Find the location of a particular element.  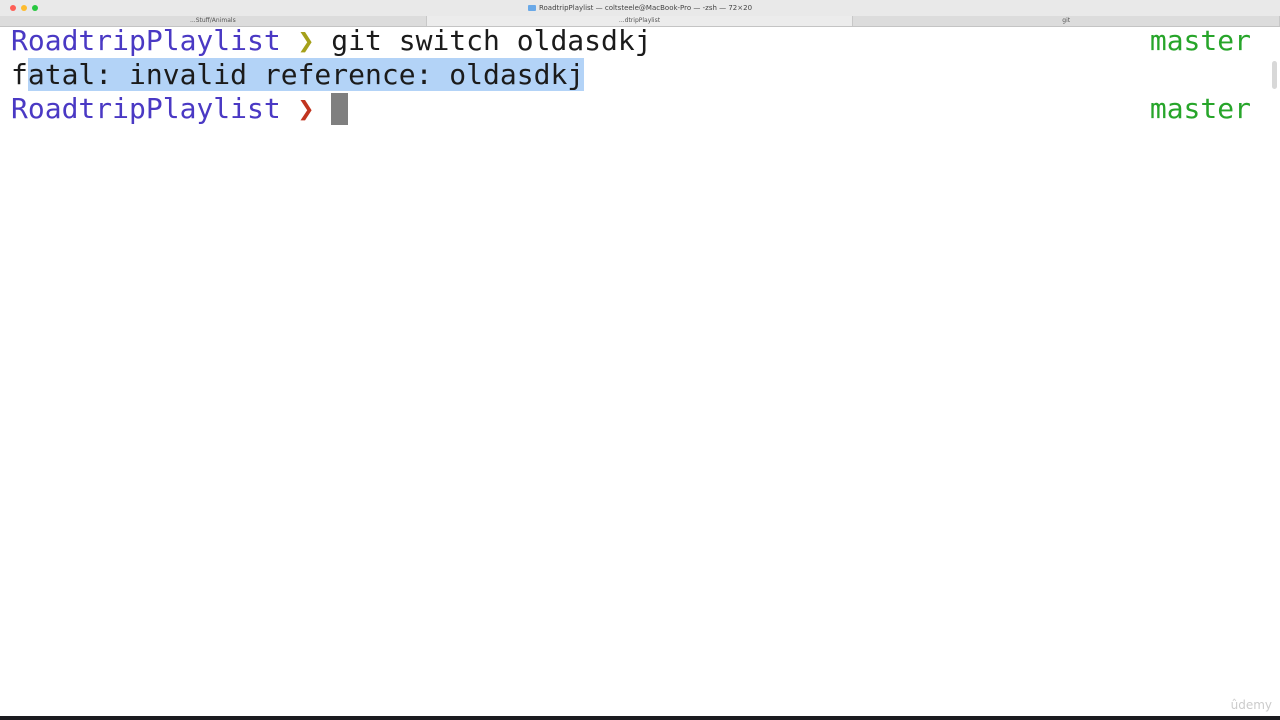

error-output-selected: atal: invalid reference: oldasdkj is located at coordinates (306, 74).